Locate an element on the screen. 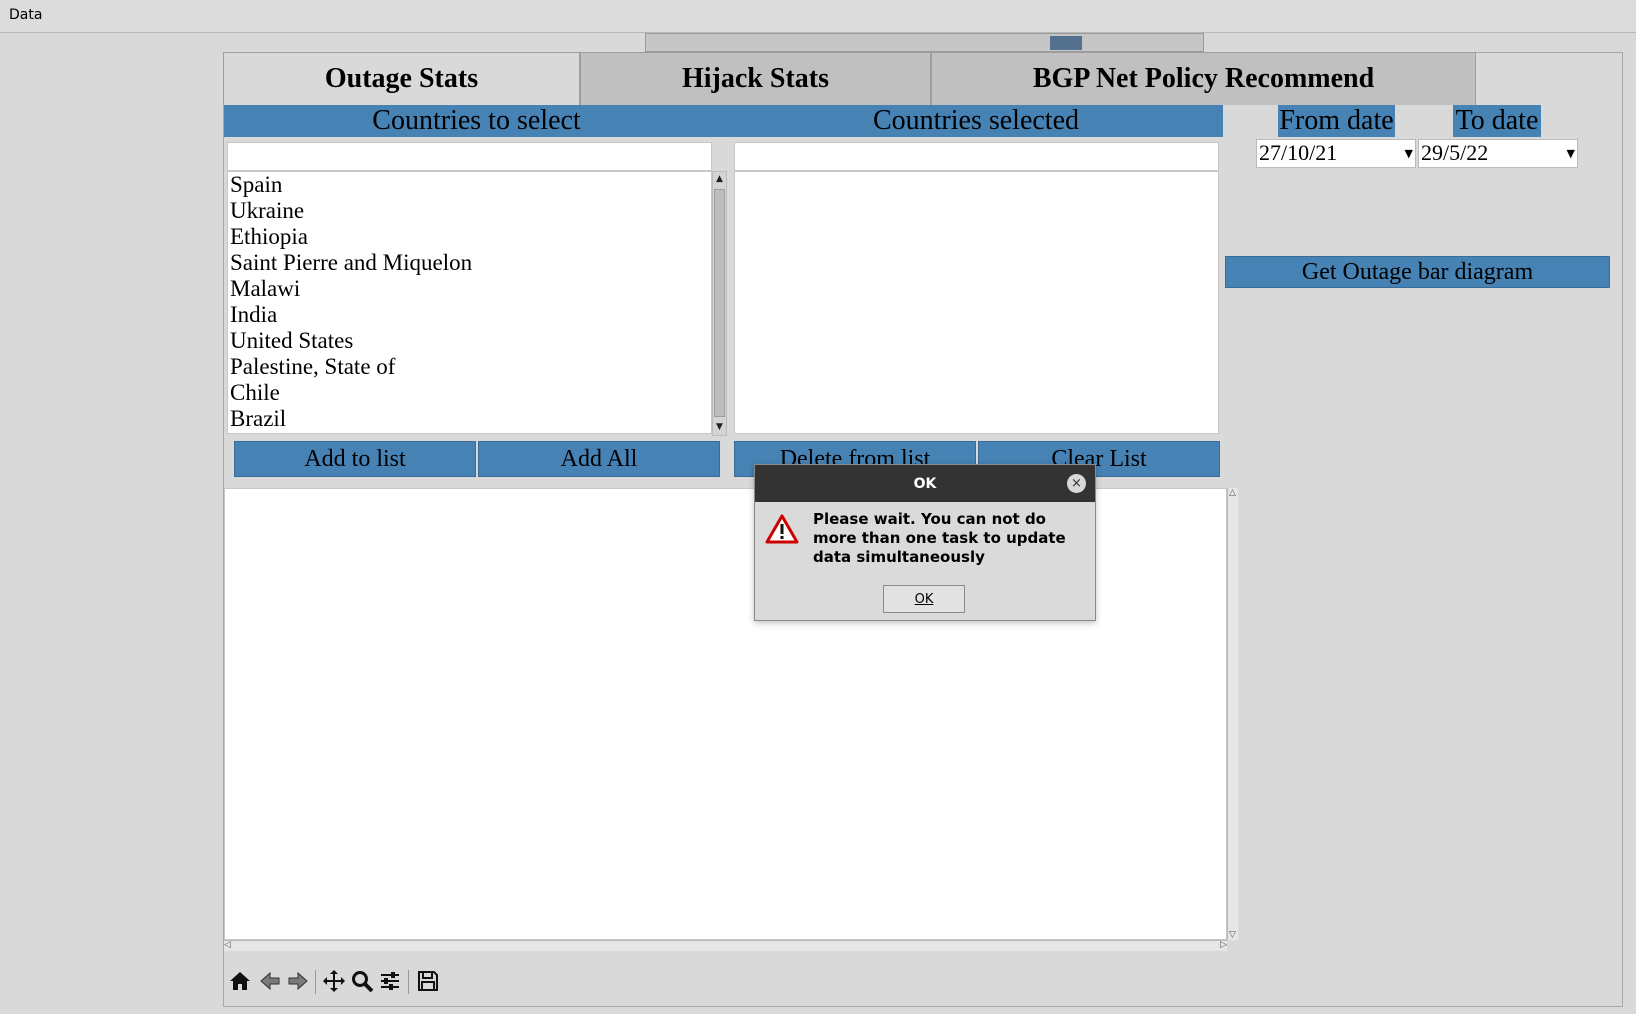 The width and height of the screenshot is (1636, 1014). list-item: Ukraine is located at coordinates (469, 211).